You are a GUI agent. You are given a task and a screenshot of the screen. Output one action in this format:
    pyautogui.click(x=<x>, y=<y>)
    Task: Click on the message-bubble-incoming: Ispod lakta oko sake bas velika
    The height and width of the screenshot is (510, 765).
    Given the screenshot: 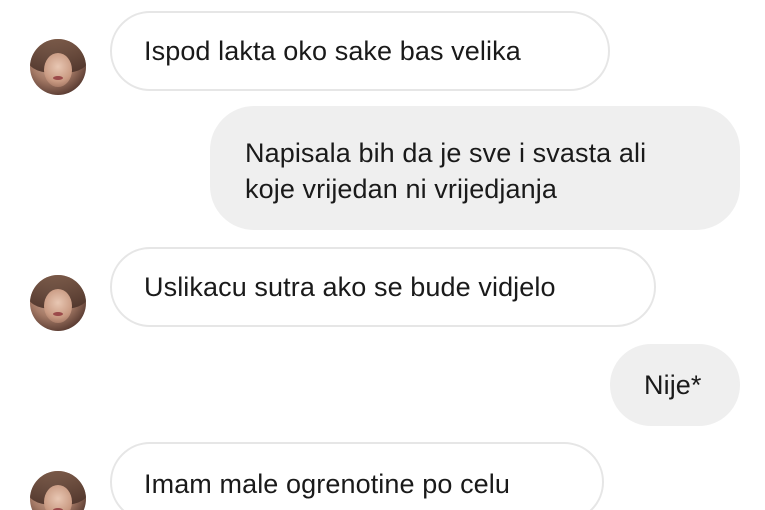 What is the action you would take?
    pyautogui.click(x=360, y=51)
    